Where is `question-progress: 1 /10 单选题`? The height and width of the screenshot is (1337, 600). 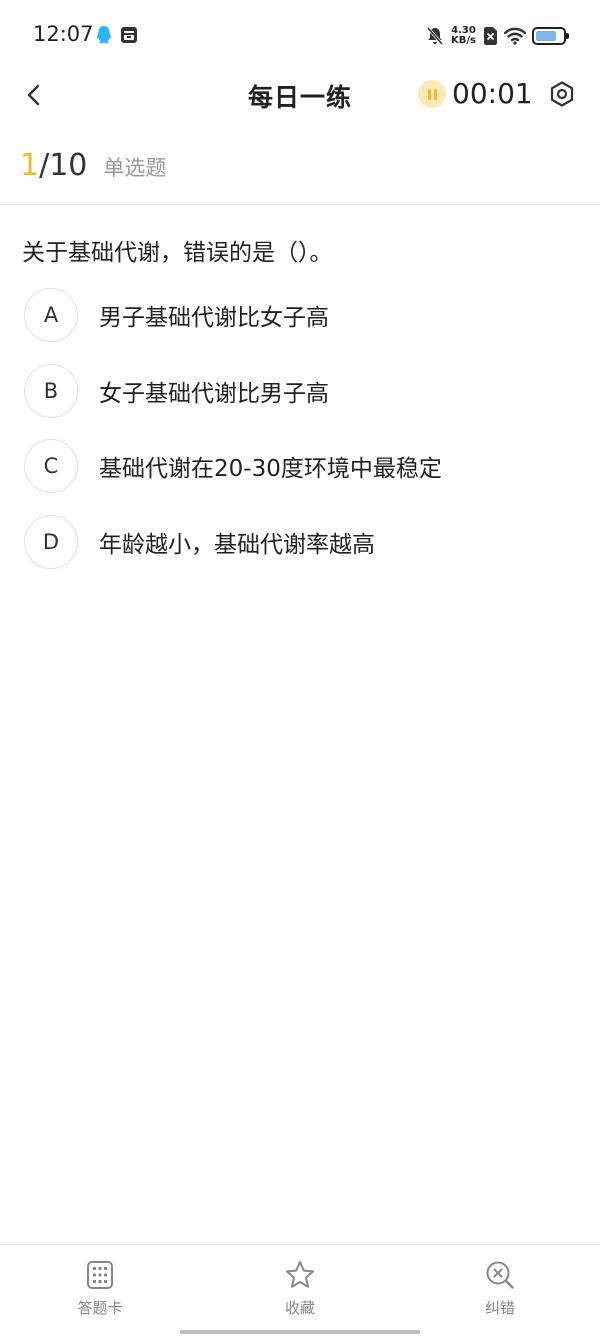 question-progress: 1 /10 单选题 is located at coordinates (93, 165).